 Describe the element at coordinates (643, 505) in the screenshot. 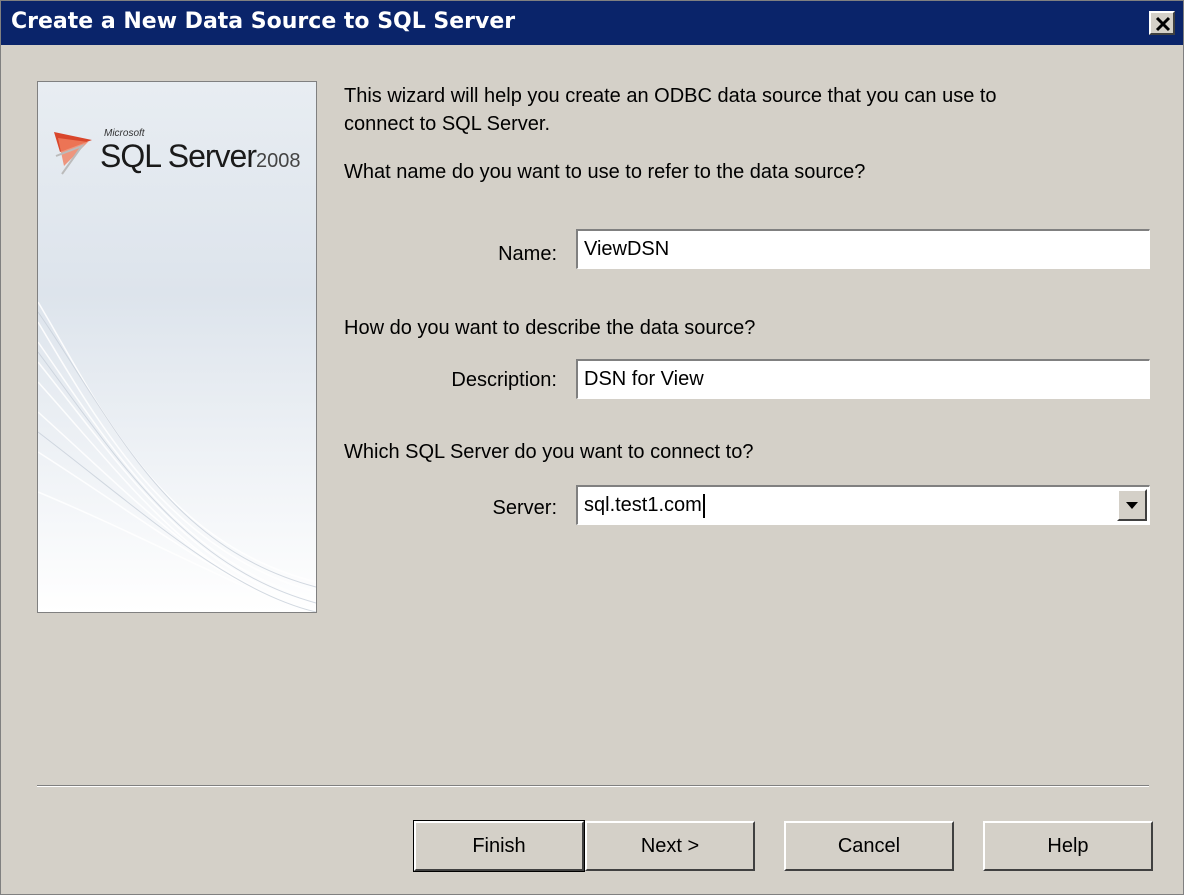

I see `server-value: sql.test1.com` at that location.